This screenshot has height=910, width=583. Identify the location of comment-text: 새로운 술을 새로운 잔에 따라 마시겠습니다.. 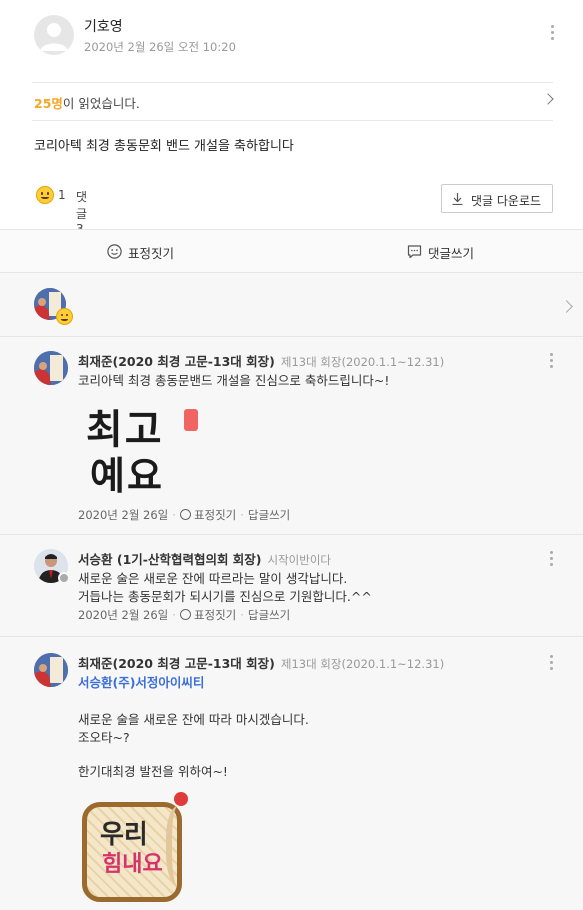
(193, 719).